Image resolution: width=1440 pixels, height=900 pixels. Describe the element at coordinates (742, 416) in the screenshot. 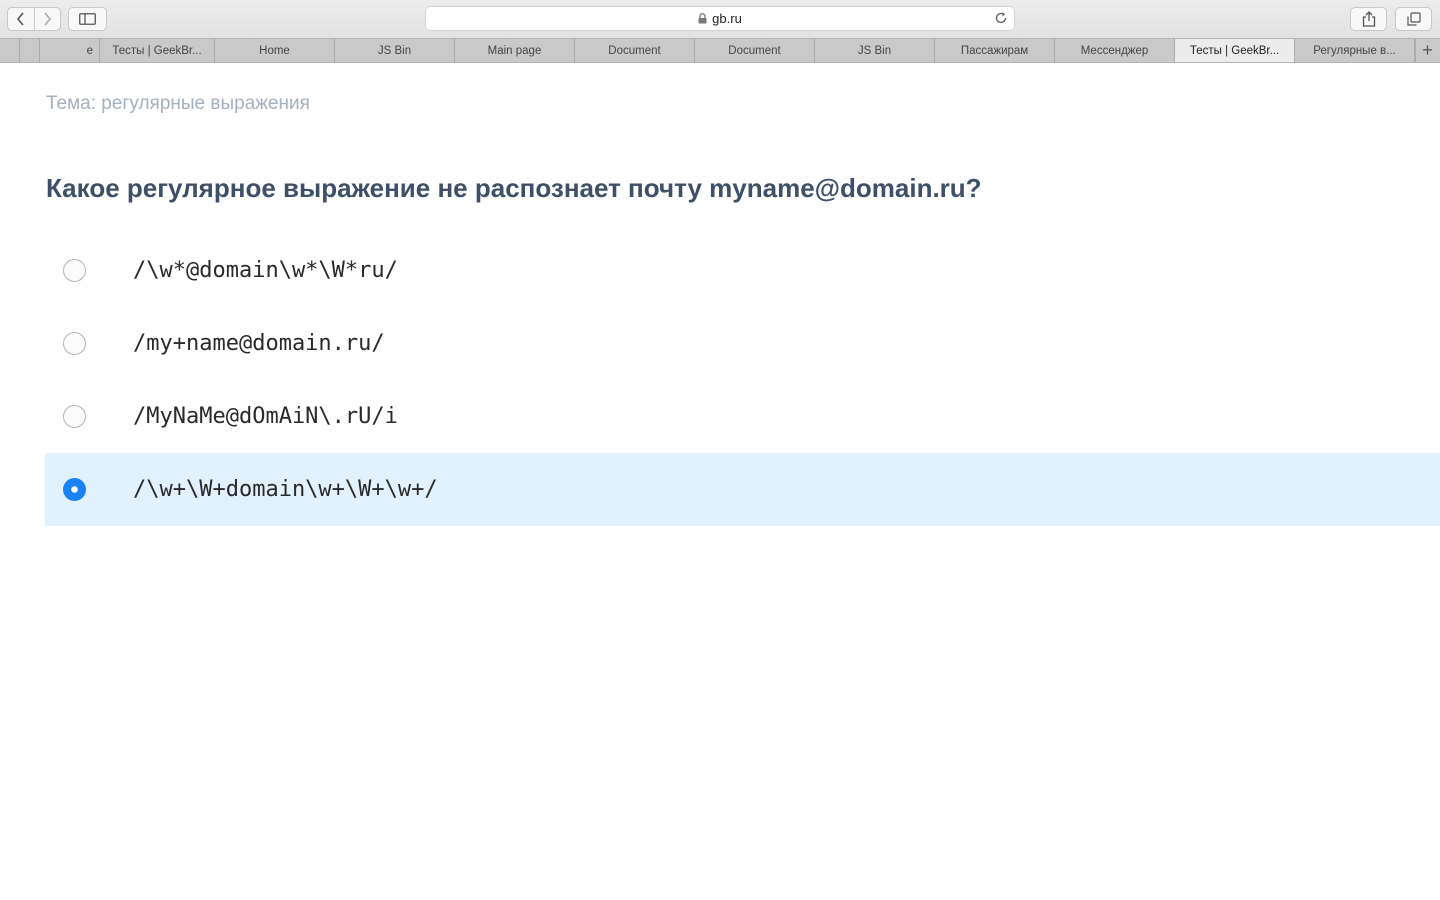

I see `answer-option: /MyNaMe@dOmAiN\.rU/i` at that location.